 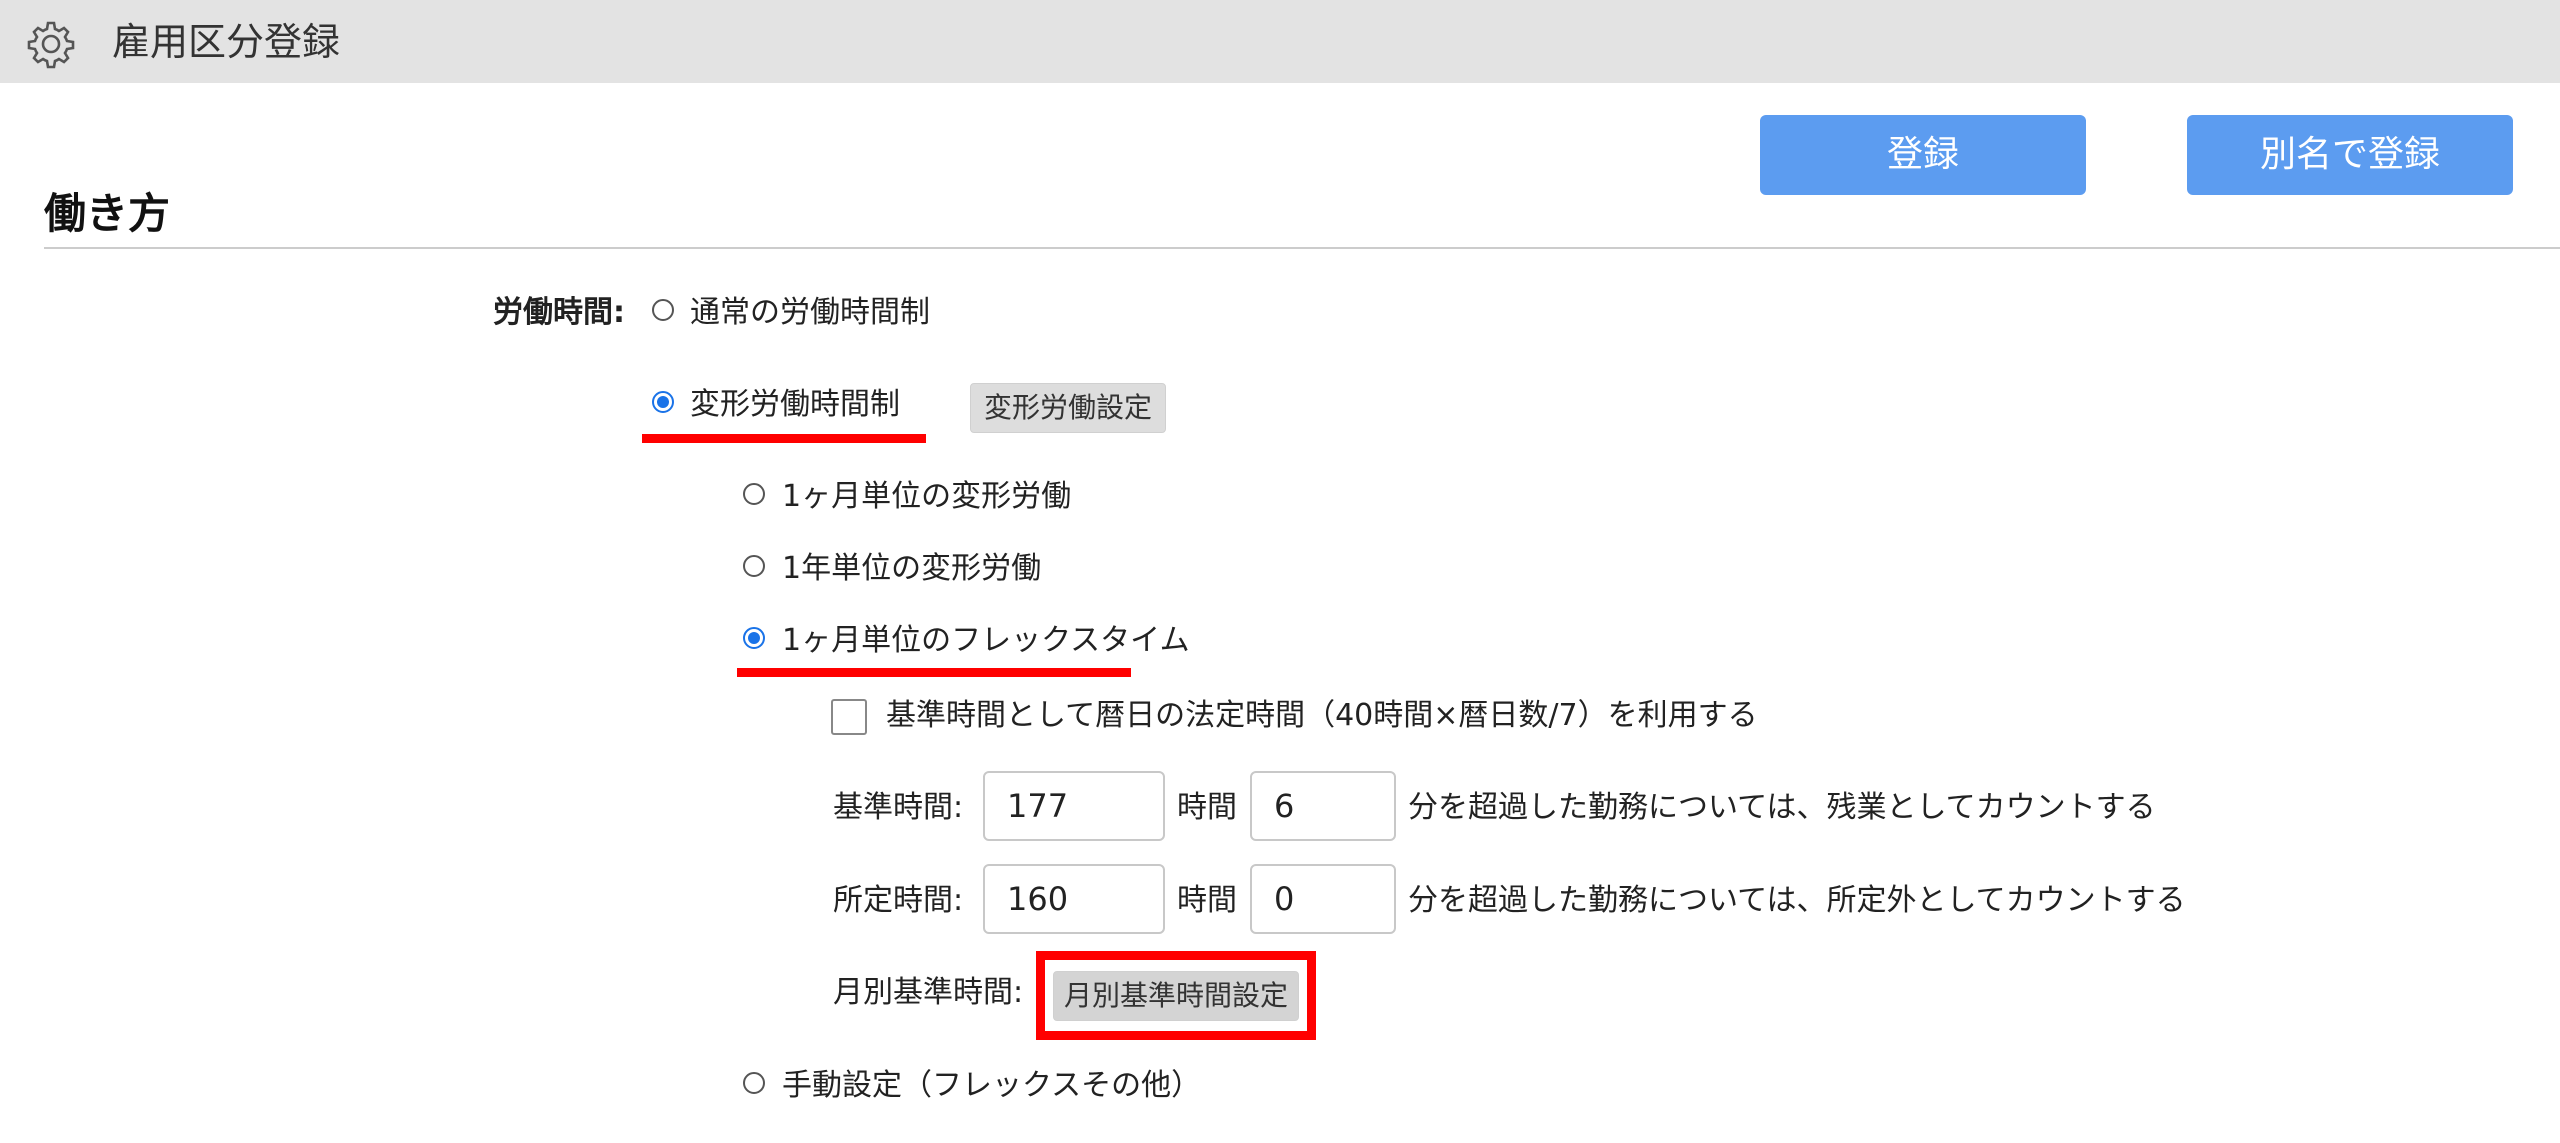 I want to click on gear-icon, so click(x=51, y=44).